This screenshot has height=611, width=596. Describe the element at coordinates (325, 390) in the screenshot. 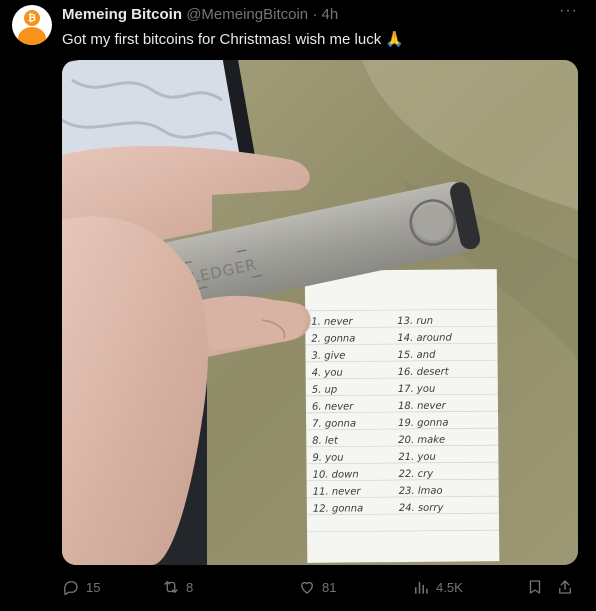

I see `paper-line: 5. up` at that location.